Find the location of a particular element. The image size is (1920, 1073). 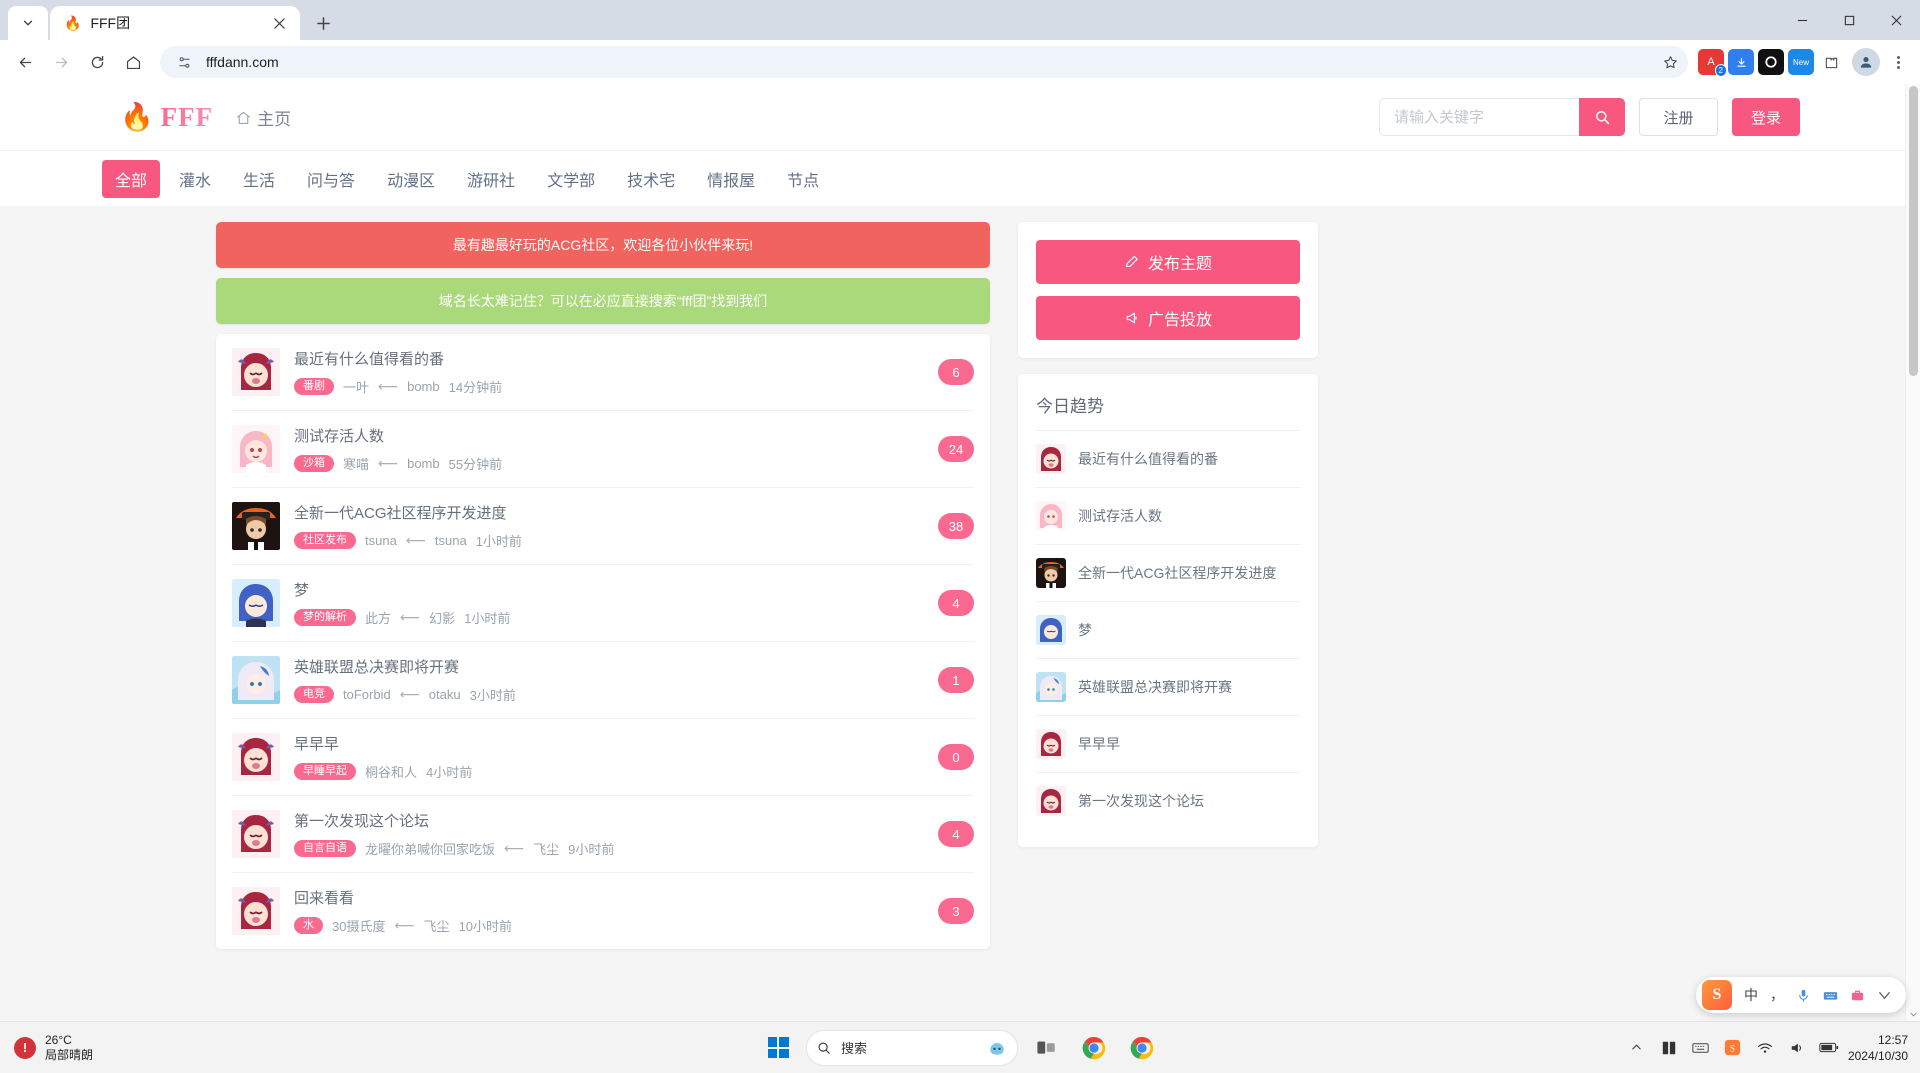

nav-item-games: 游研社 is located at coordinates (491, 179).